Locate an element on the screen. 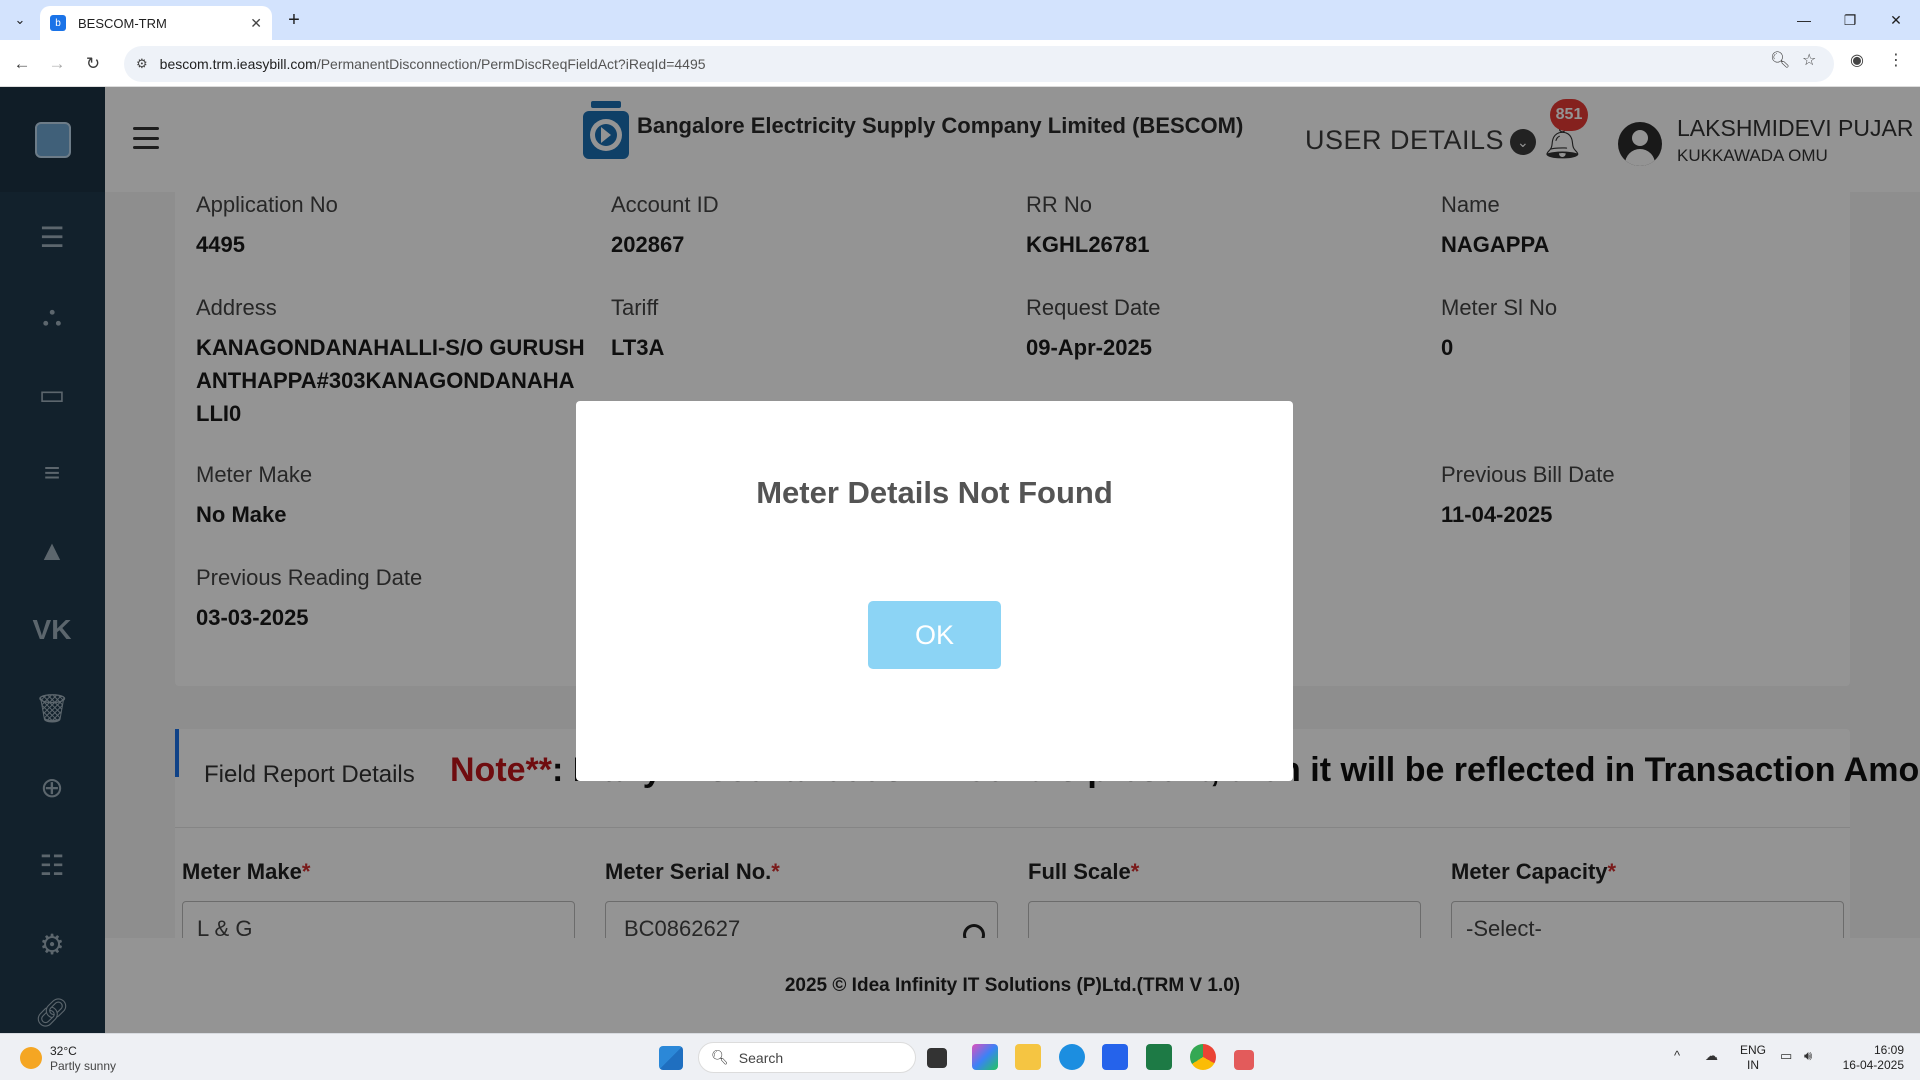 This screenshot has height=1080, width=1920. bookmark-star-icon: ☆ is located at coordinates (1809, 60).